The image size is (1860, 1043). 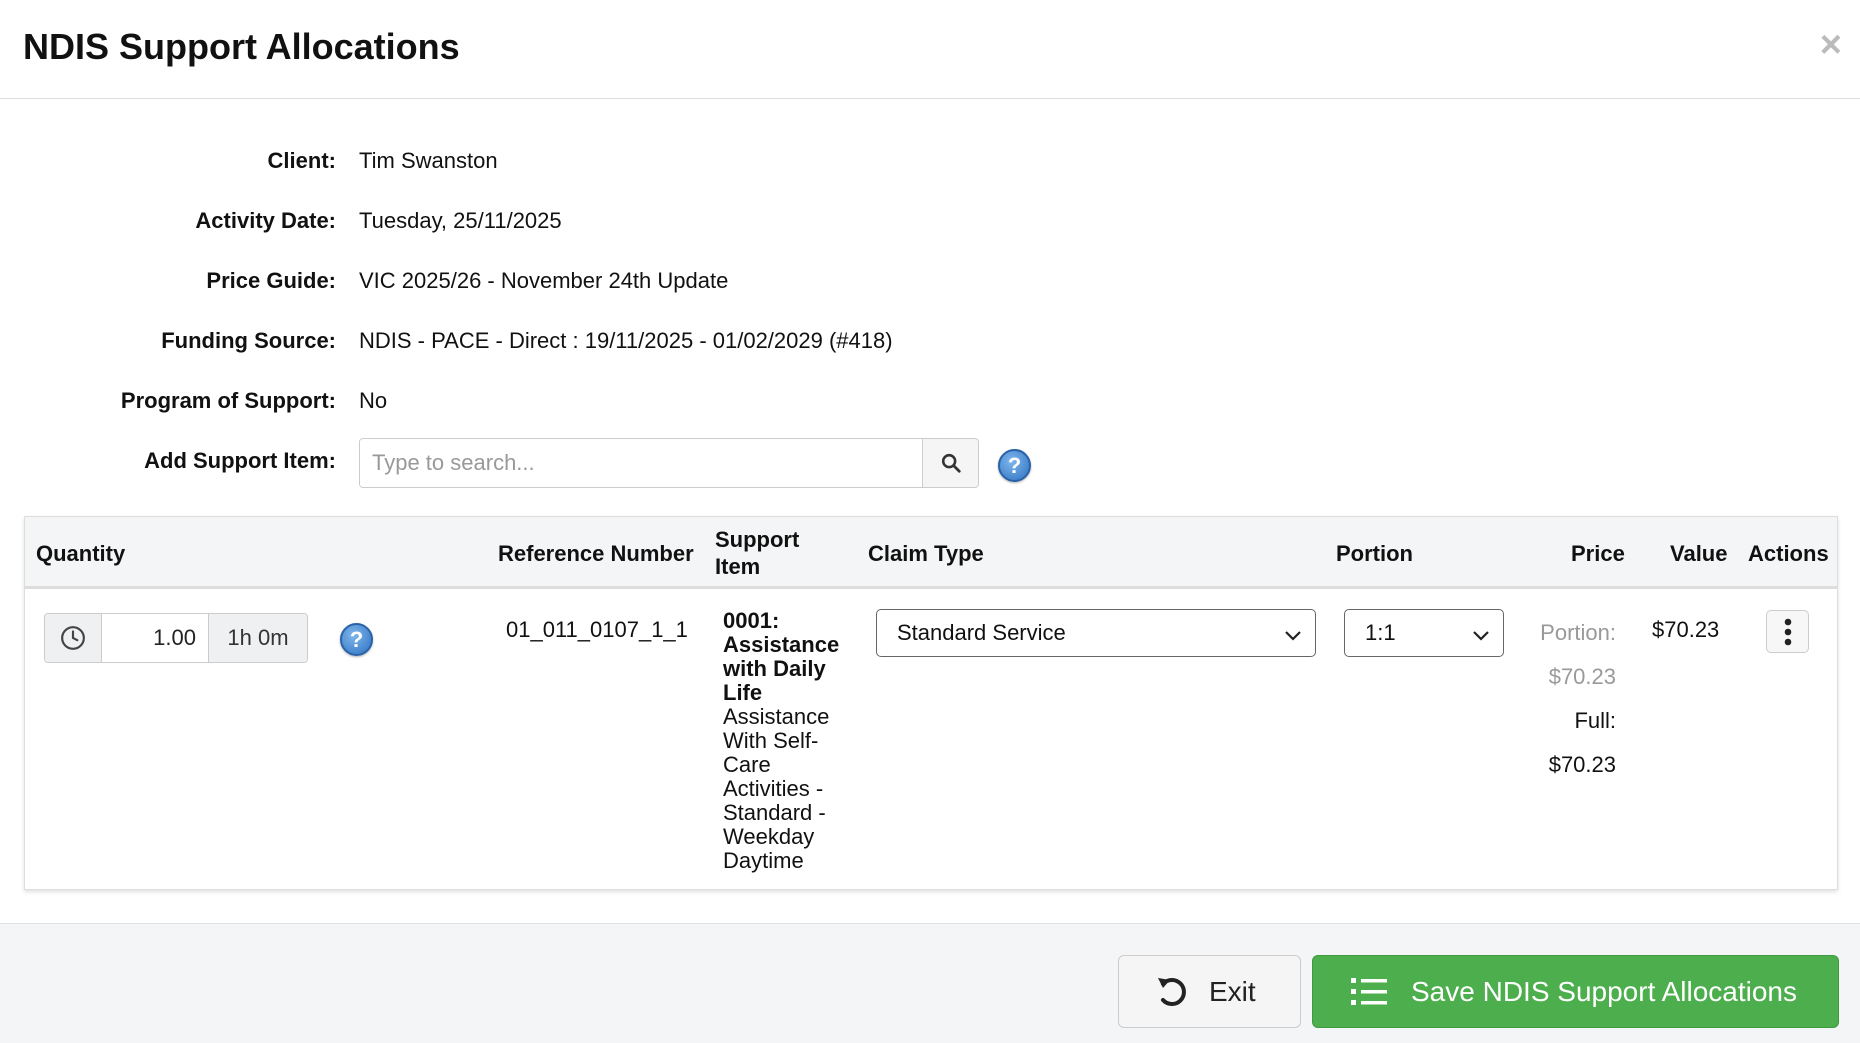 I want to click on save-allocations-button: Save NDIS Support Allocations, so click(x=1575, y=991).